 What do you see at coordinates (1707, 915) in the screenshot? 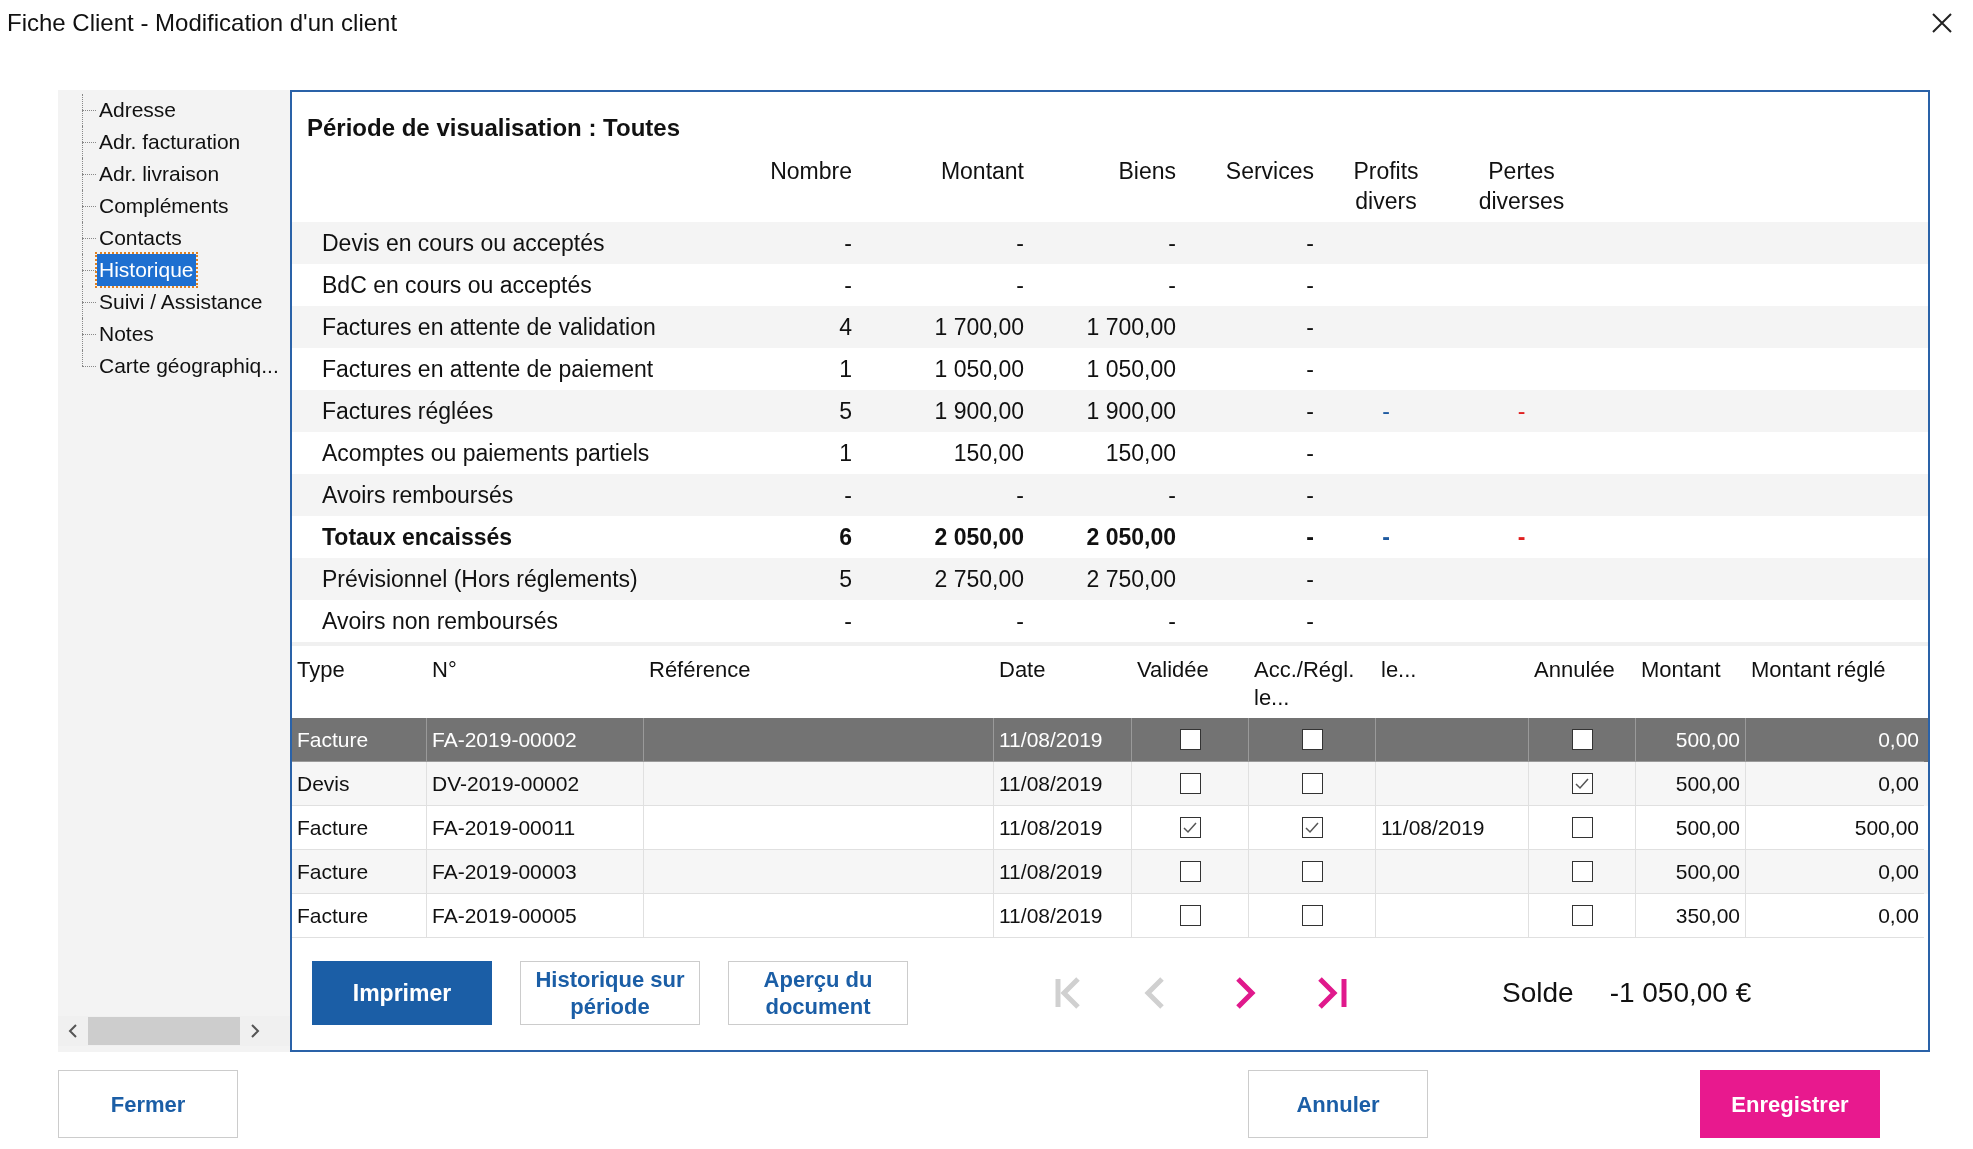
I see `table-cell-text: 350,00` at bounding box center [1707, 915].